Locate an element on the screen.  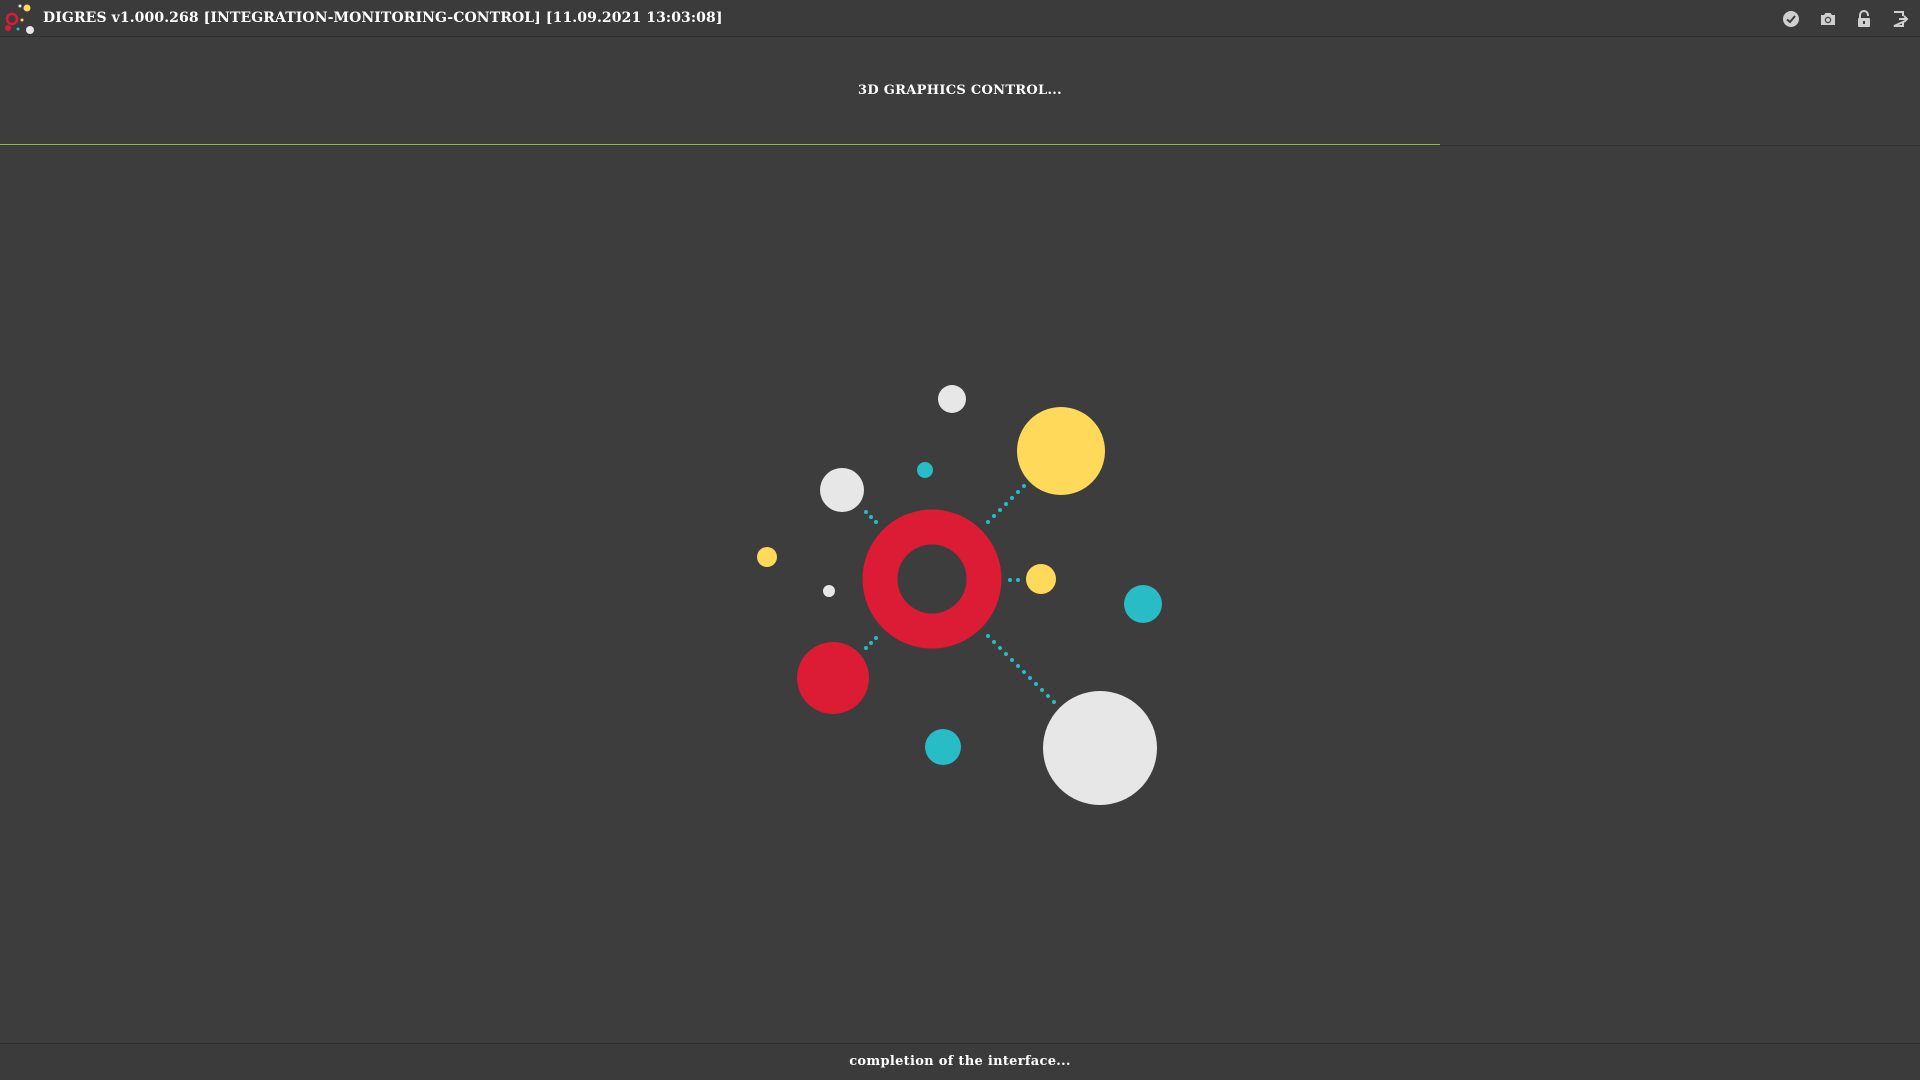
teal-circle-right is located at coordinates (1143, 604).